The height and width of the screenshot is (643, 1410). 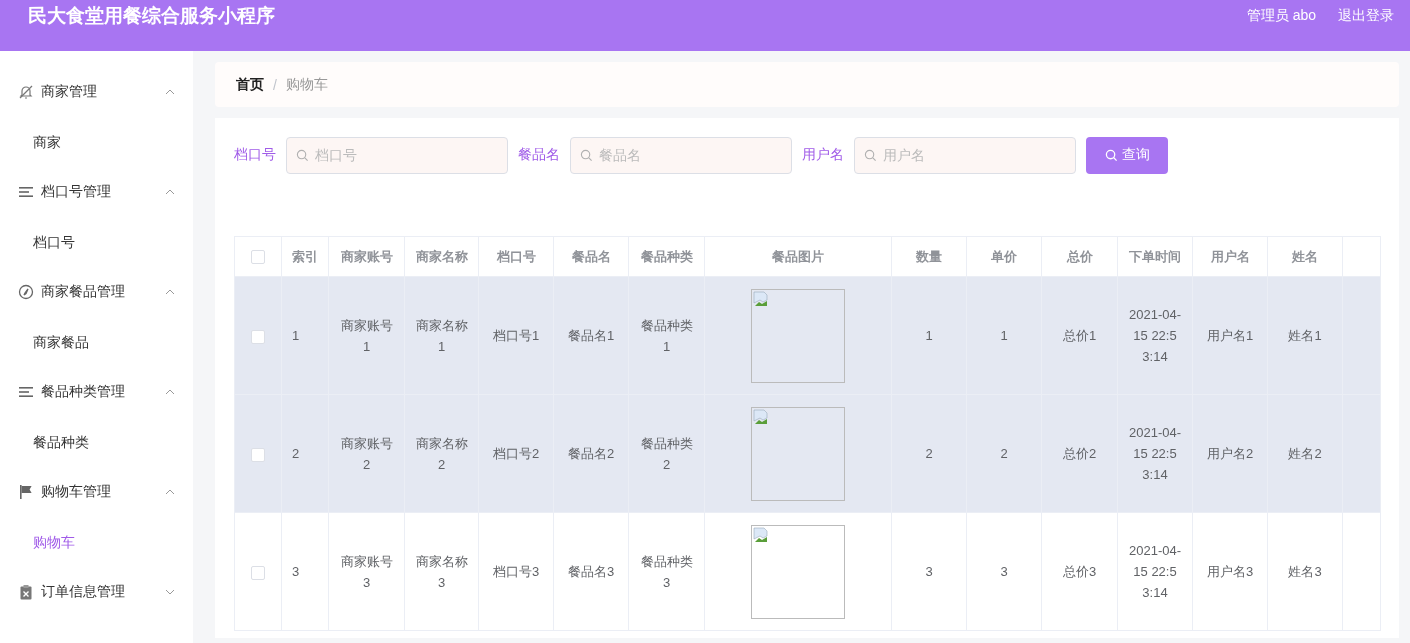 What do you see at coordinates (516, 453) in the screenshot?
I see `table-cell: 档口号2` at bounding box center [516, 453].